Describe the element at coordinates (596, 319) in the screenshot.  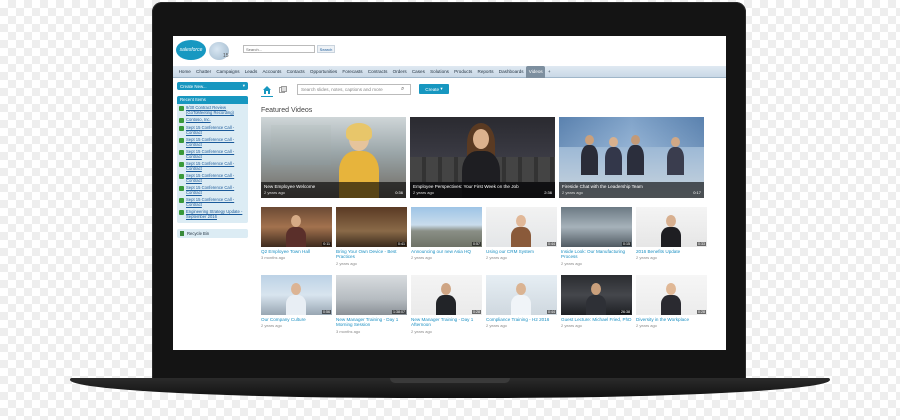
I see `video-title: Guest Lecture: Michael Fried, PhD` at that location.